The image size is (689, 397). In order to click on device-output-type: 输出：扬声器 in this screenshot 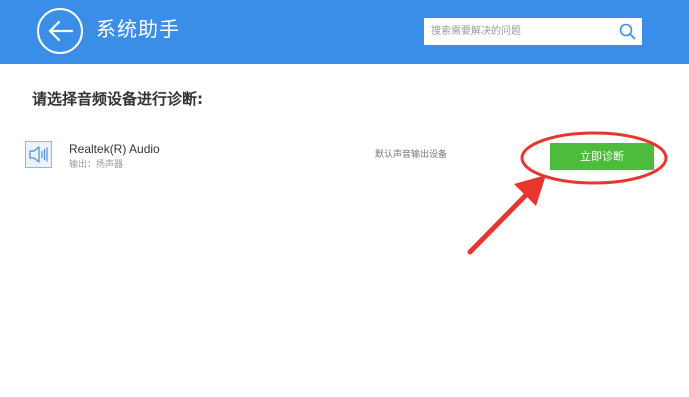, I will do `click(96, 165)`.